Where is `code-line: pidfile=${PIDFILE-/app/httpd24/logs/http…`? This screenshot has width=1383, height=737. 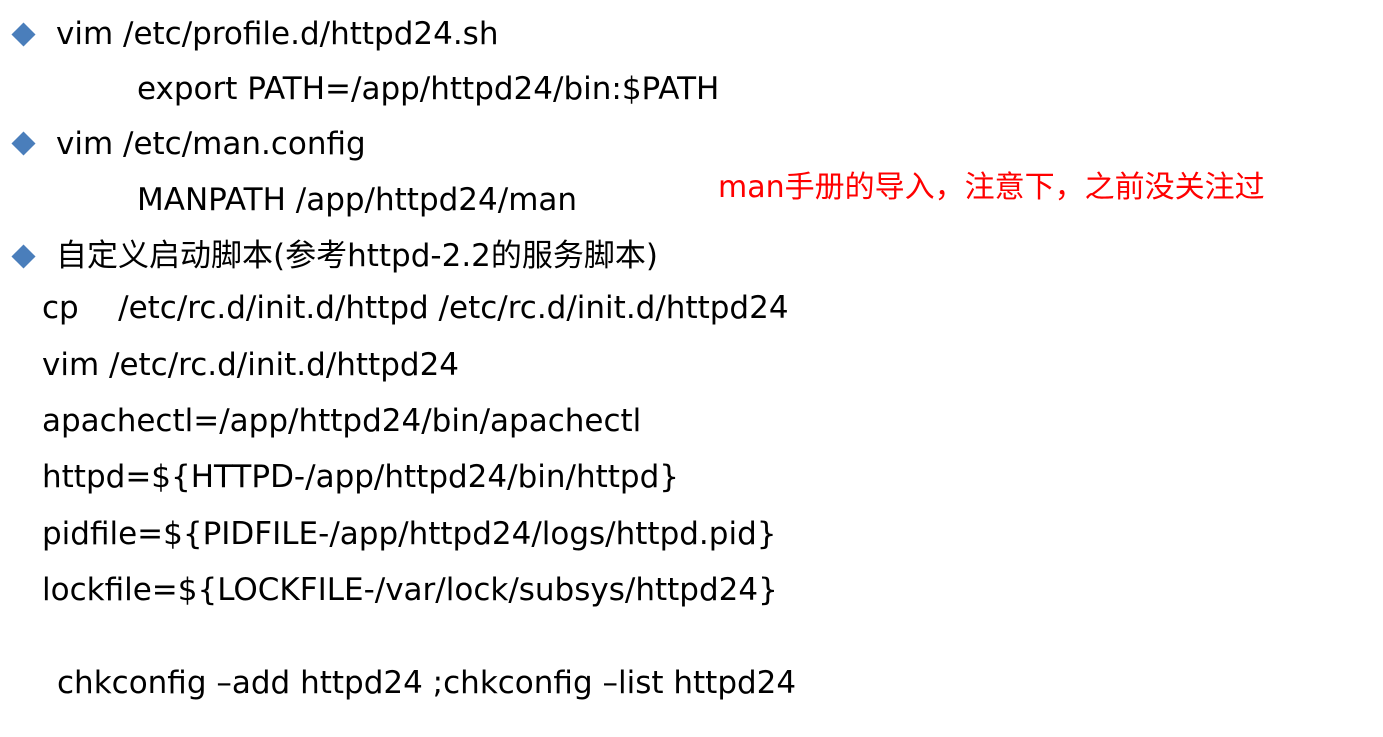 code-line: pidfile=${PIDFILE-/app/httpd24/logs/http… is located at coordinates (409, 534).